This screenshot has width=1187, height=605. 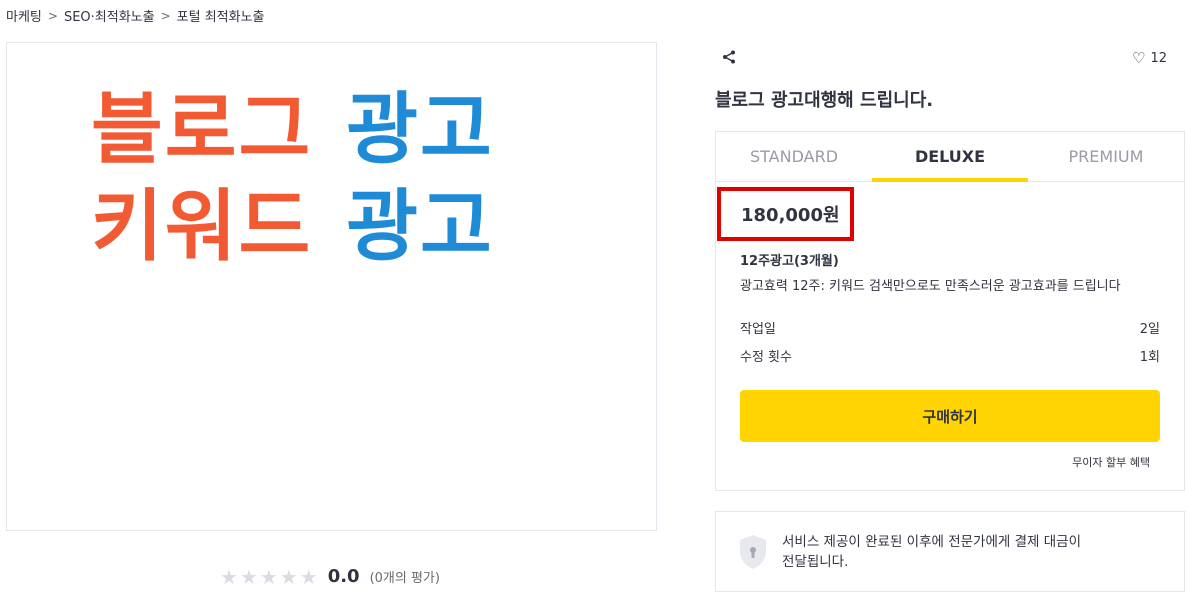 I want to click on breadcrumb: 마케팅 > SEO·최적화노출 > 포털 최적화노출, so click(x=135, y=16).